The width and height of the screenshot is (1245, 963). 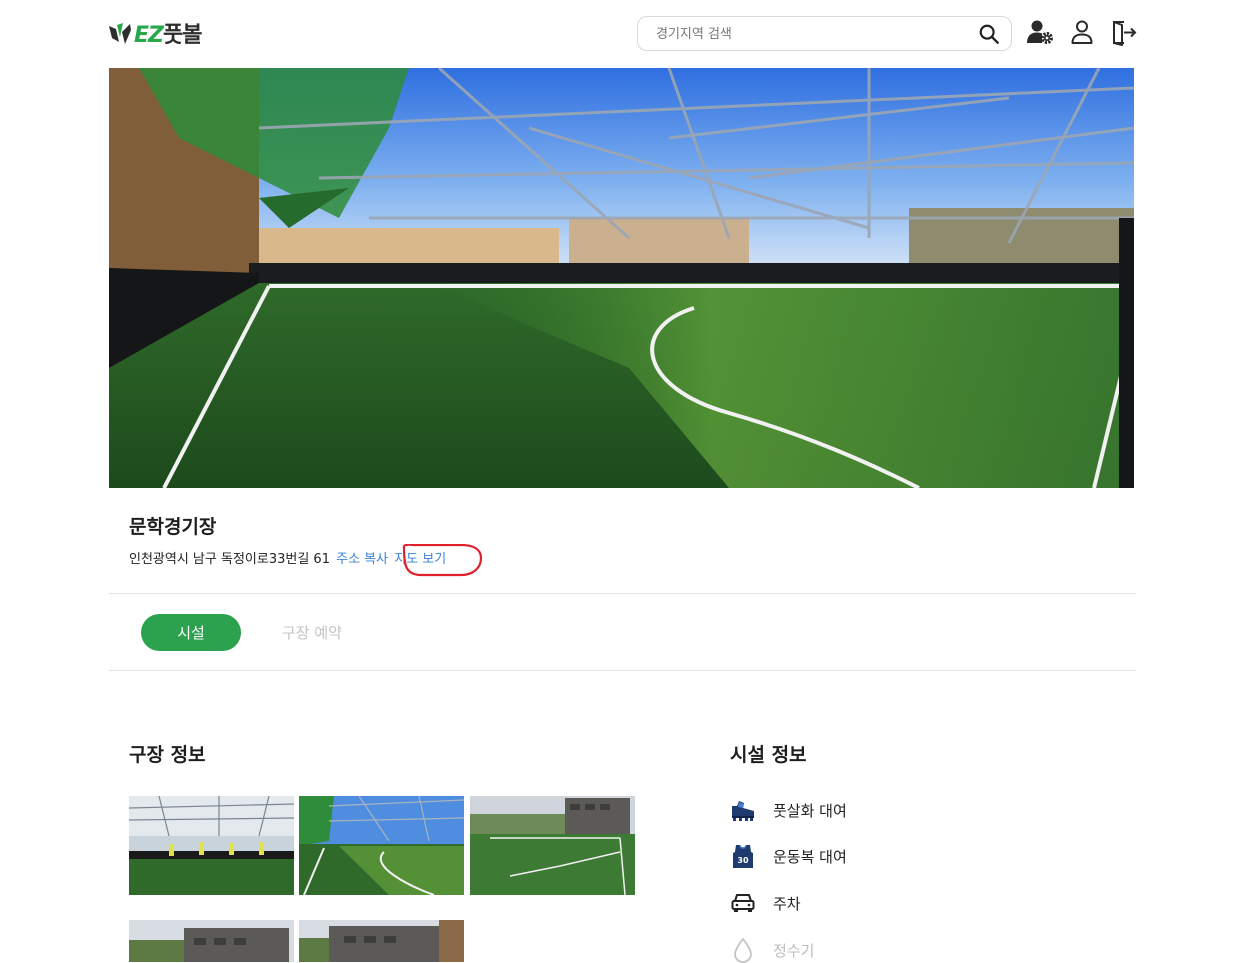 I want to click on venue-address: 인천광역시 남구 독정이로33번길 61, so click(x=229, y=559).